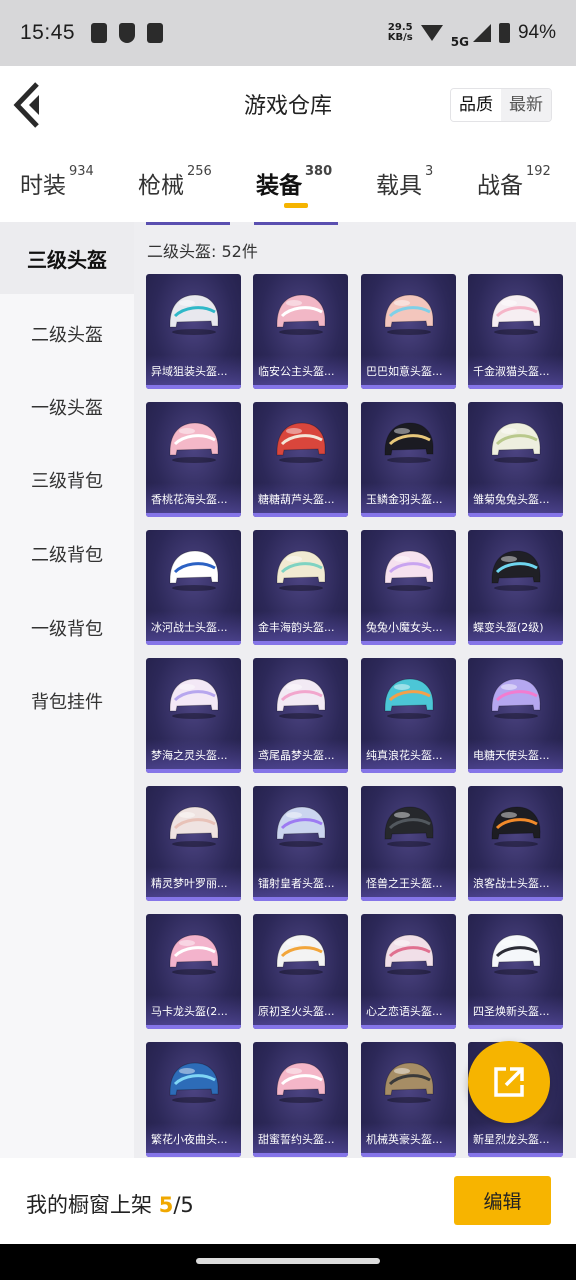 This screenshot has width=576, height=1280. I want to click on shield-icon, so click(127, 33).